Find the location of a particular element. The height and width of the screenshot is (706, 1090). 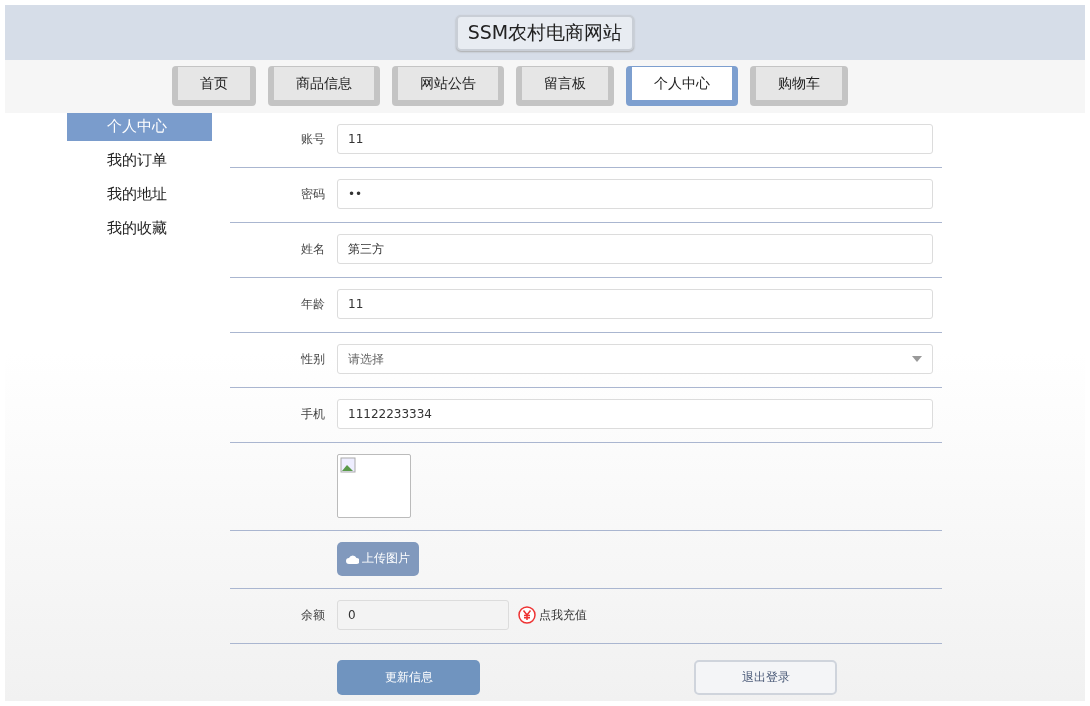

field-label: 性别 is located at coordinates (312, 359).